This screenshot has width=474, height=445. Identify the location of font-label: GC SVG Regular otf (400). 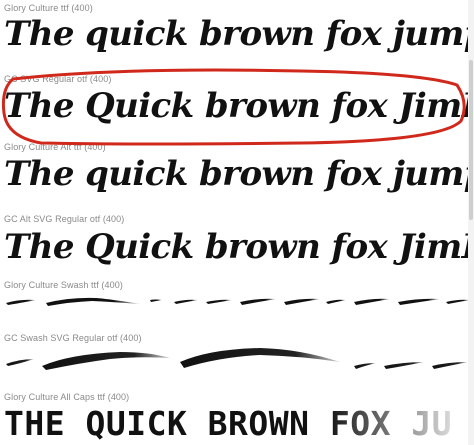
(58, 79).